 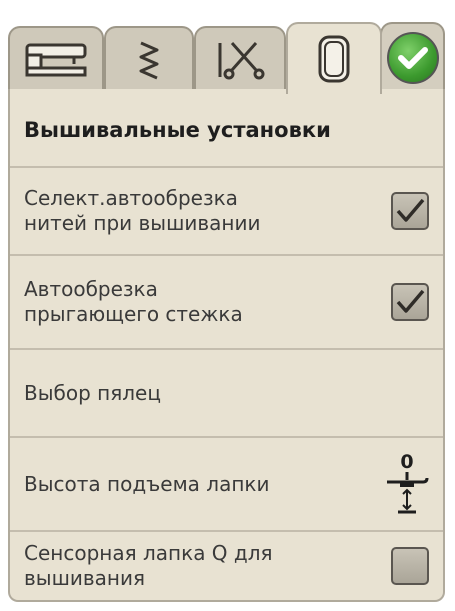 I want to click on jump-stitch-trim-checkbox, so click(x=410, y=302).